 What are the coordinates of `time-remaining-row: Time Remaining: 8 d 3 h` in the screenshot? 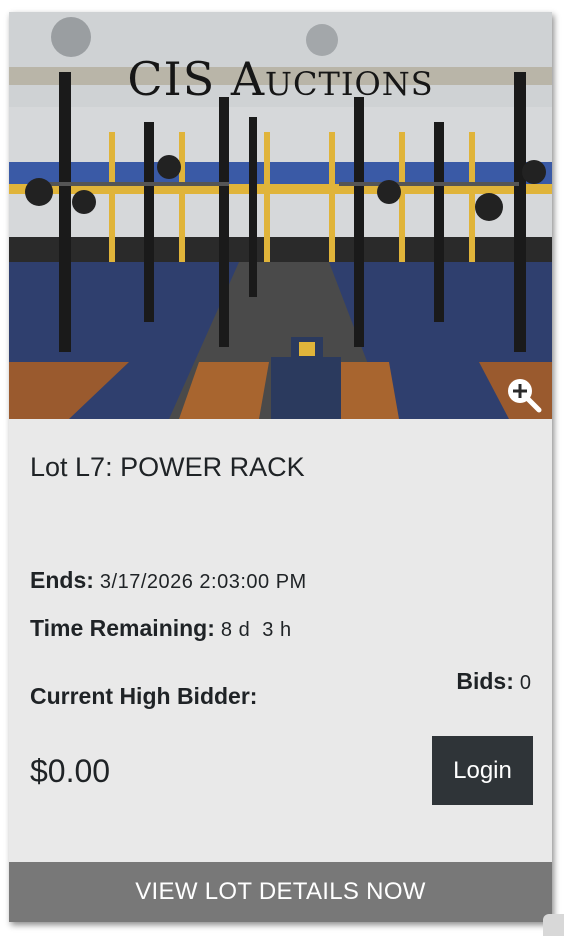 It's located at (161, 628).